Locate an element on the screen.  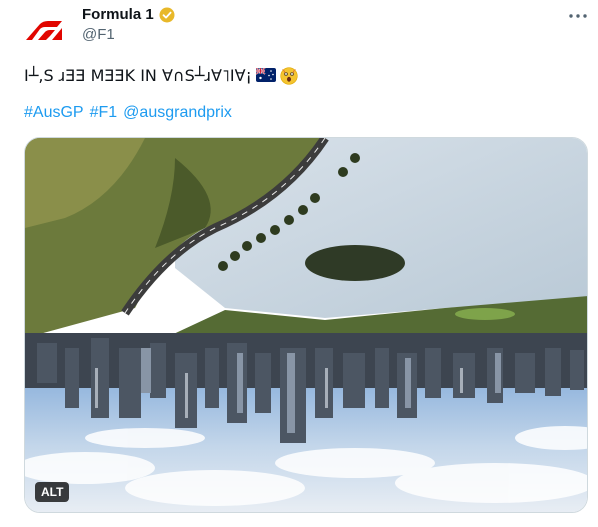
alt-text-button: ALT is located at coordinates (52, 492).